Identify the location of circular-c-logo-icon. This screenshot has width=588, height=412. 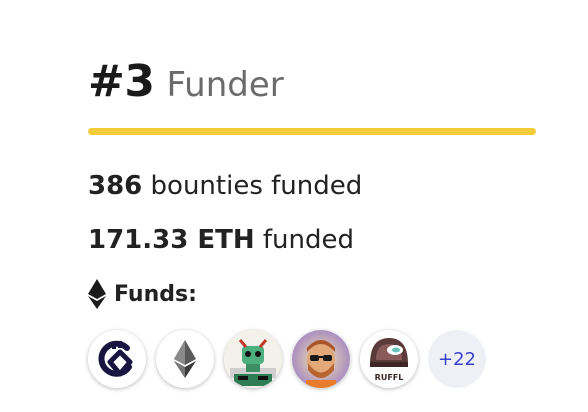
(117, 359).